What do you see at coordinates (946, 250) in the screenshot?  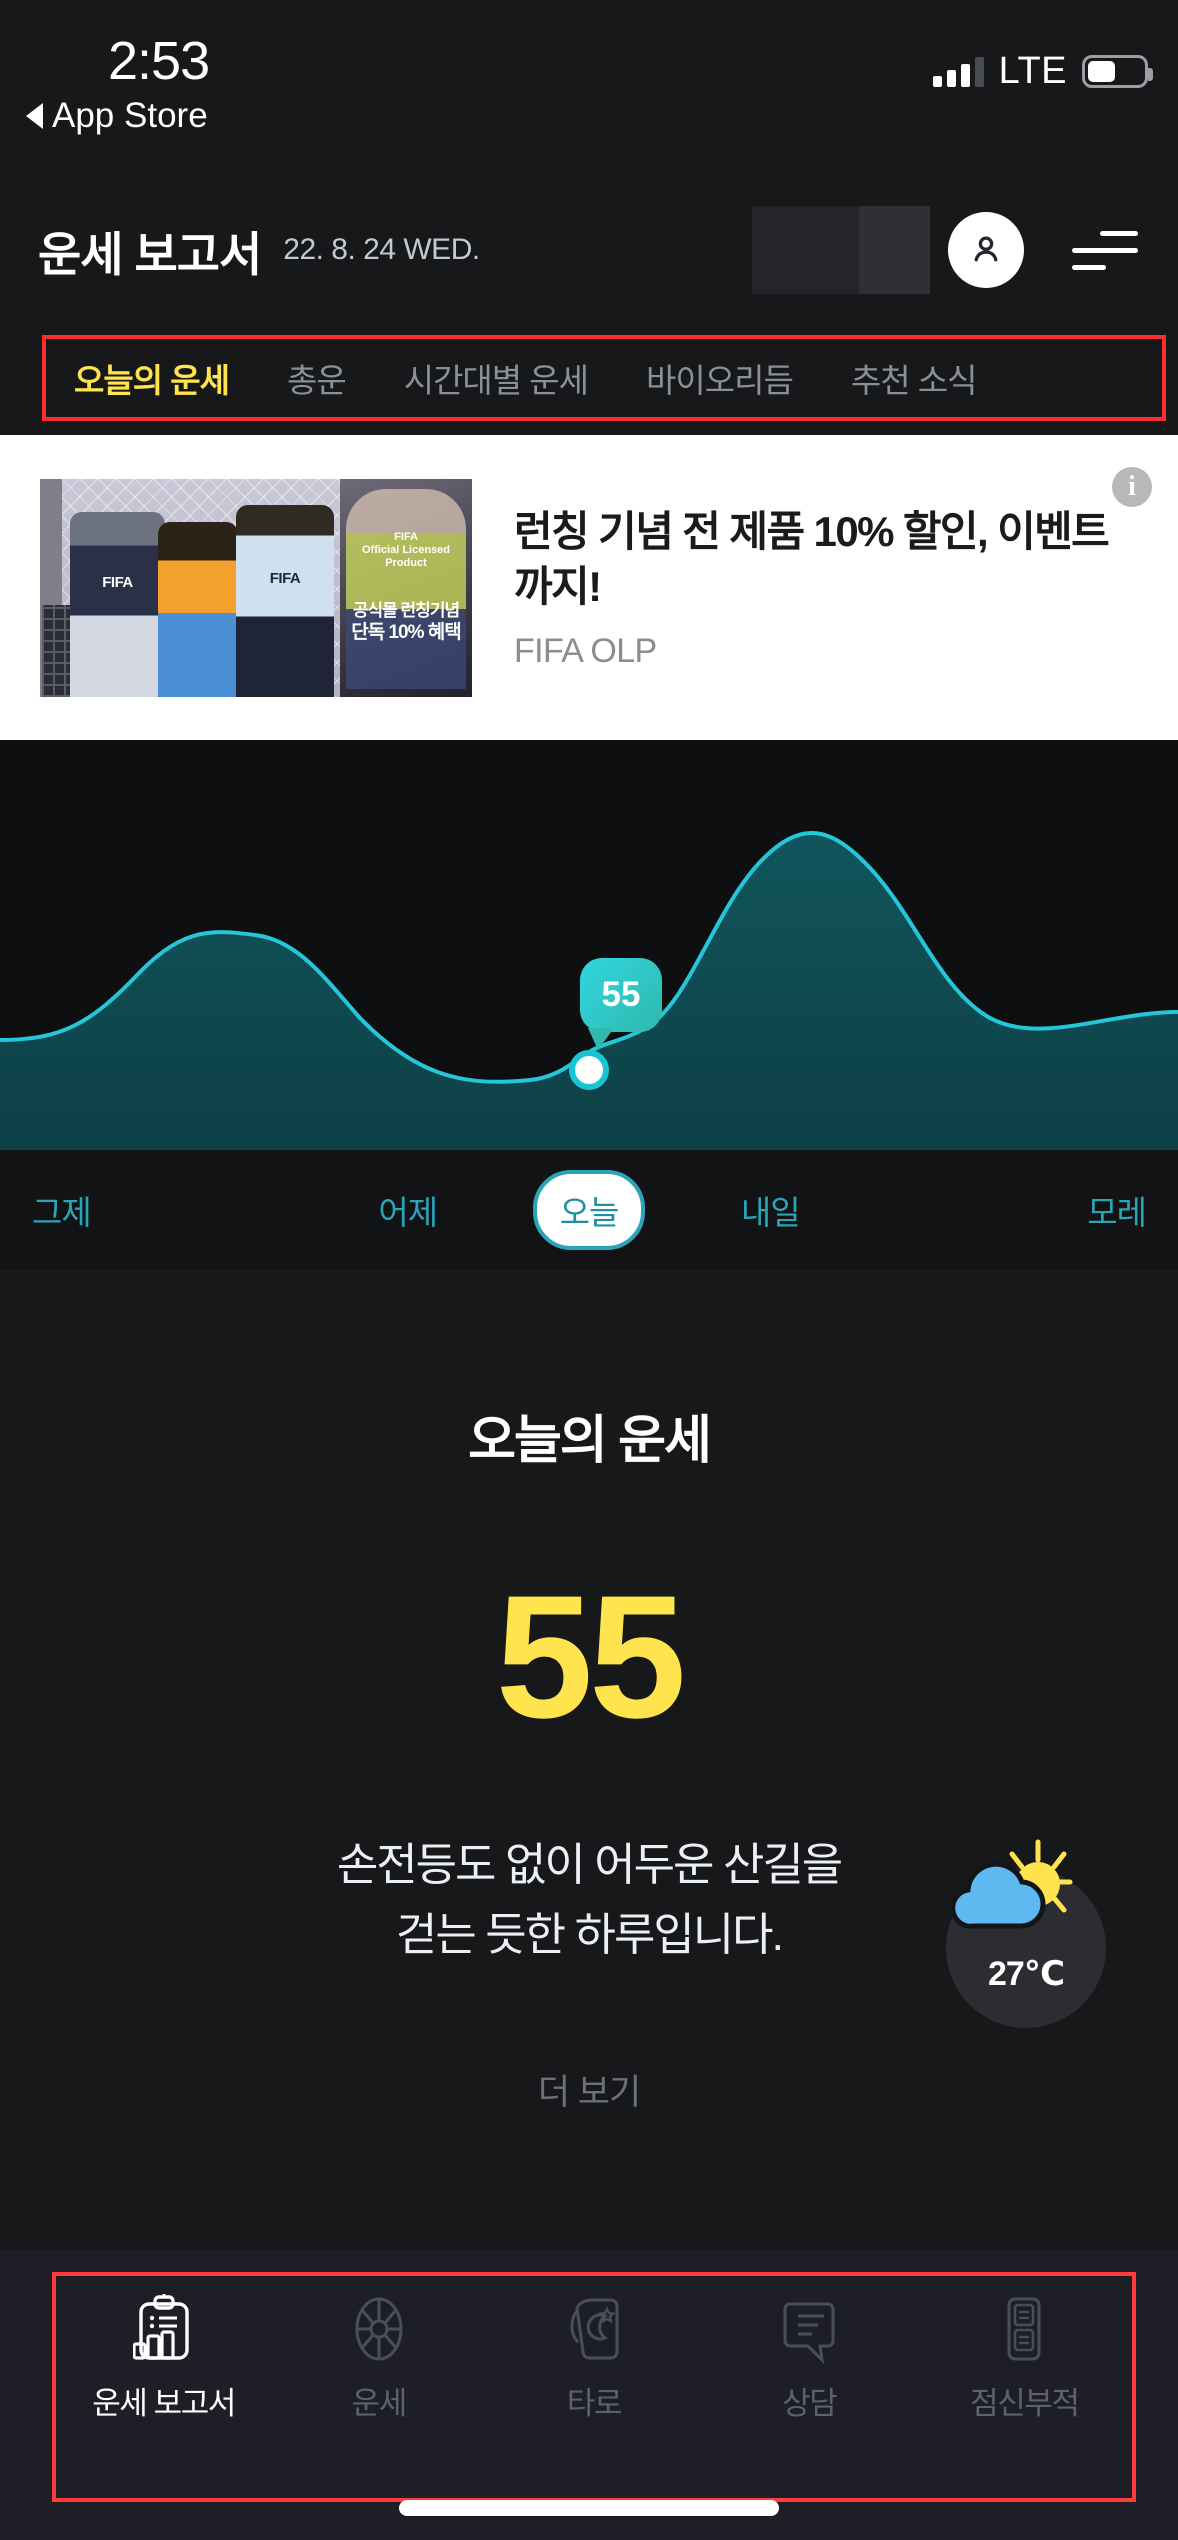 I see `header-actions` at bounding box center [946, 250].